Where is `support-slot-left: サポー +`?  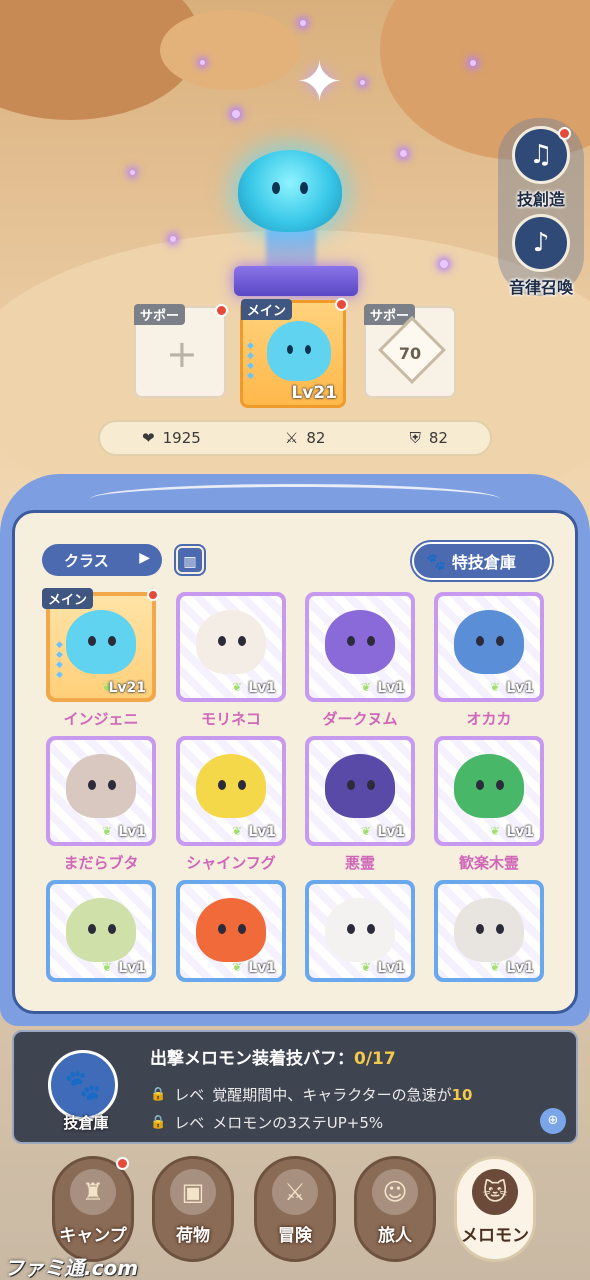
support-slot-left: サポー + is located at coordinates (181, 351).